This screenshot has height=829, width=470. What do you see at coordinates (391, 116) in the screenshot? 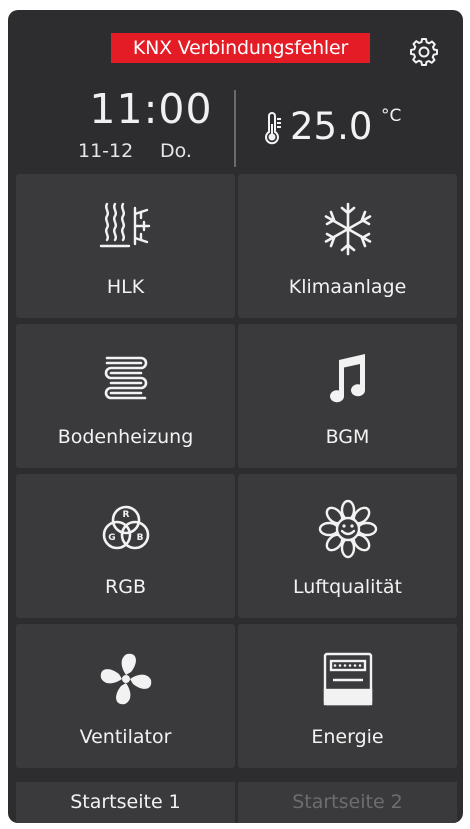
I see `temperature-unit: °C` at bounding box center [391, 116].